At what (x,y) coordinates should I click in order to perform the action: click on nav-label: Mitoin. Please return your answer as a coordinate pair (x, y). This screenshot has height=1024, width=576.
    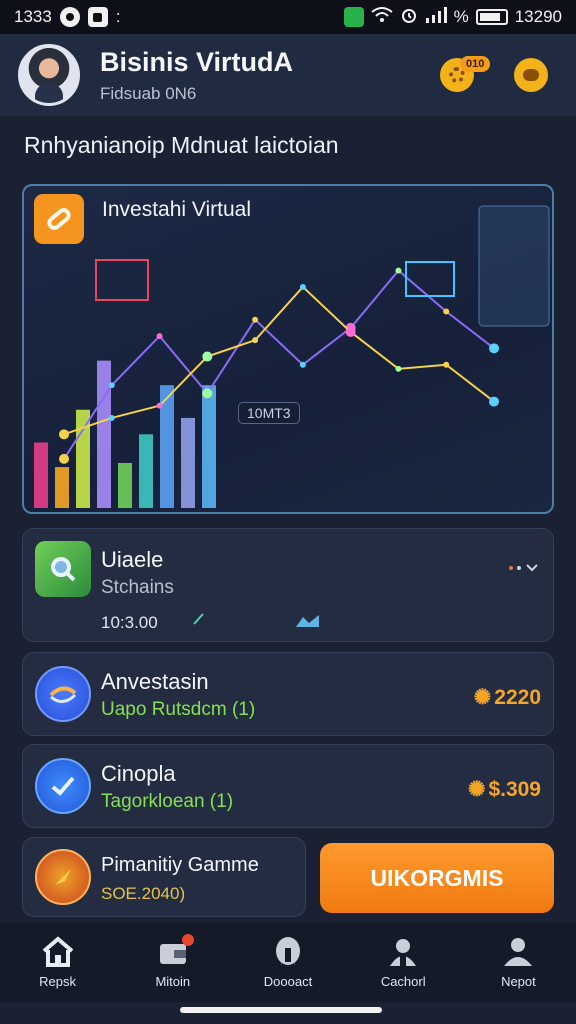
    Looking at the image, I should click on (173, 981).